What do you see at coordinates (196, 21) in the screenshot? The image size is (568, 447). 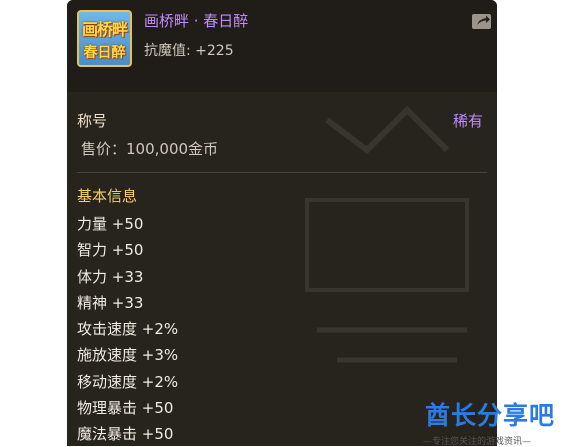 I see `item-name: 画桥畔 · 春日醉` at bounding box center [196, 21].